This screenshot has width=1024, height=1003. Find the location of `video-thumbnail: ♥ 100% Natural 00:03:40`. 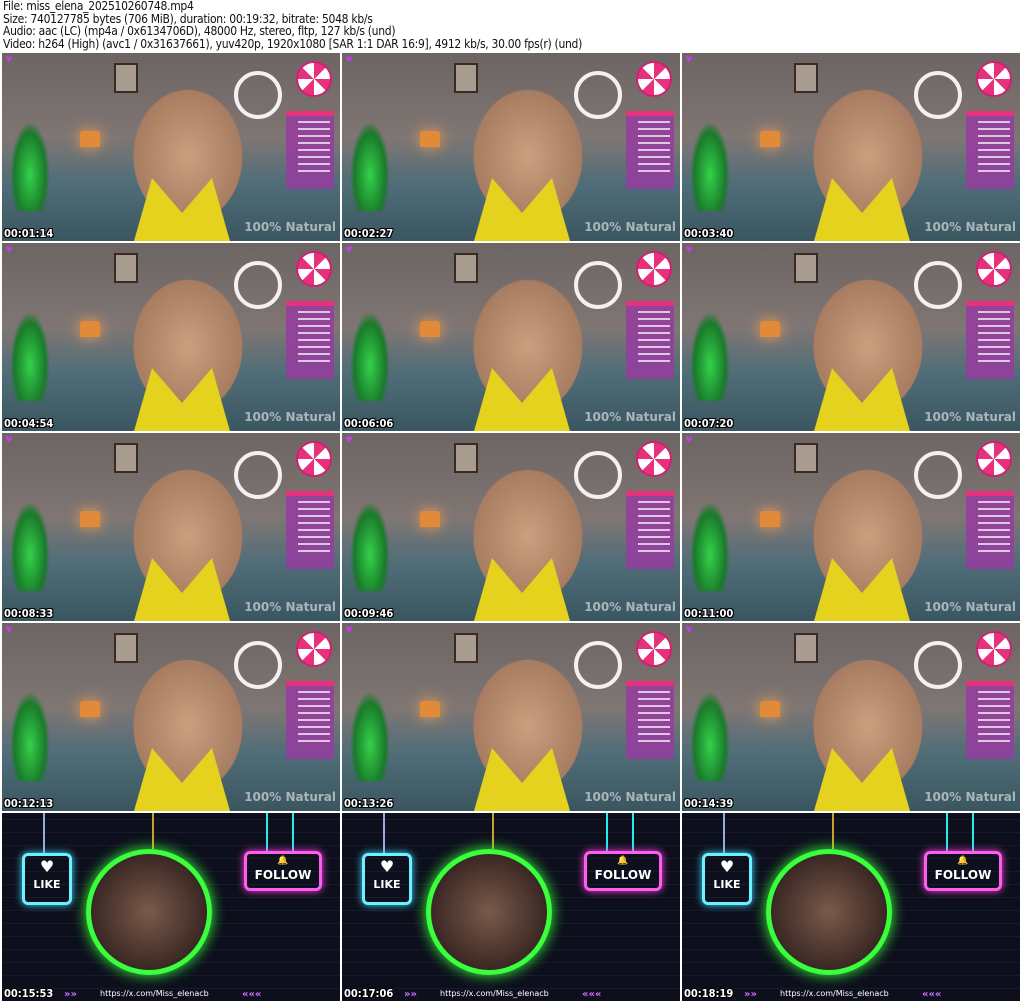

video-thumbnail: ♥ 100% Natural 00:03:40 is located at coordinates (851, 147).